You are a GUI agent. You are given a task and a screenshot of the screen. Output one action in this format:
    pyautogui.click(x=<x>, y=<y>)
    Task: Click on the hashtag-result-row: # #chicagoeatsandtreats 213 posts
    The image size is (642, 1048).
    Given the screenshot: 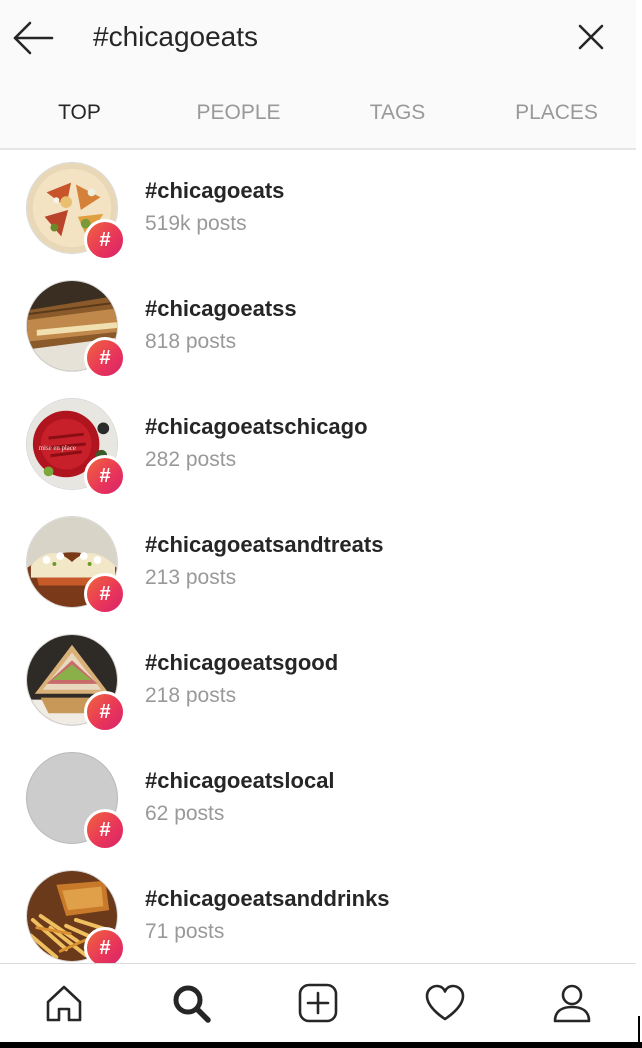 What is the action you would take?
    pyautogui.click(x=318, y=563)
    